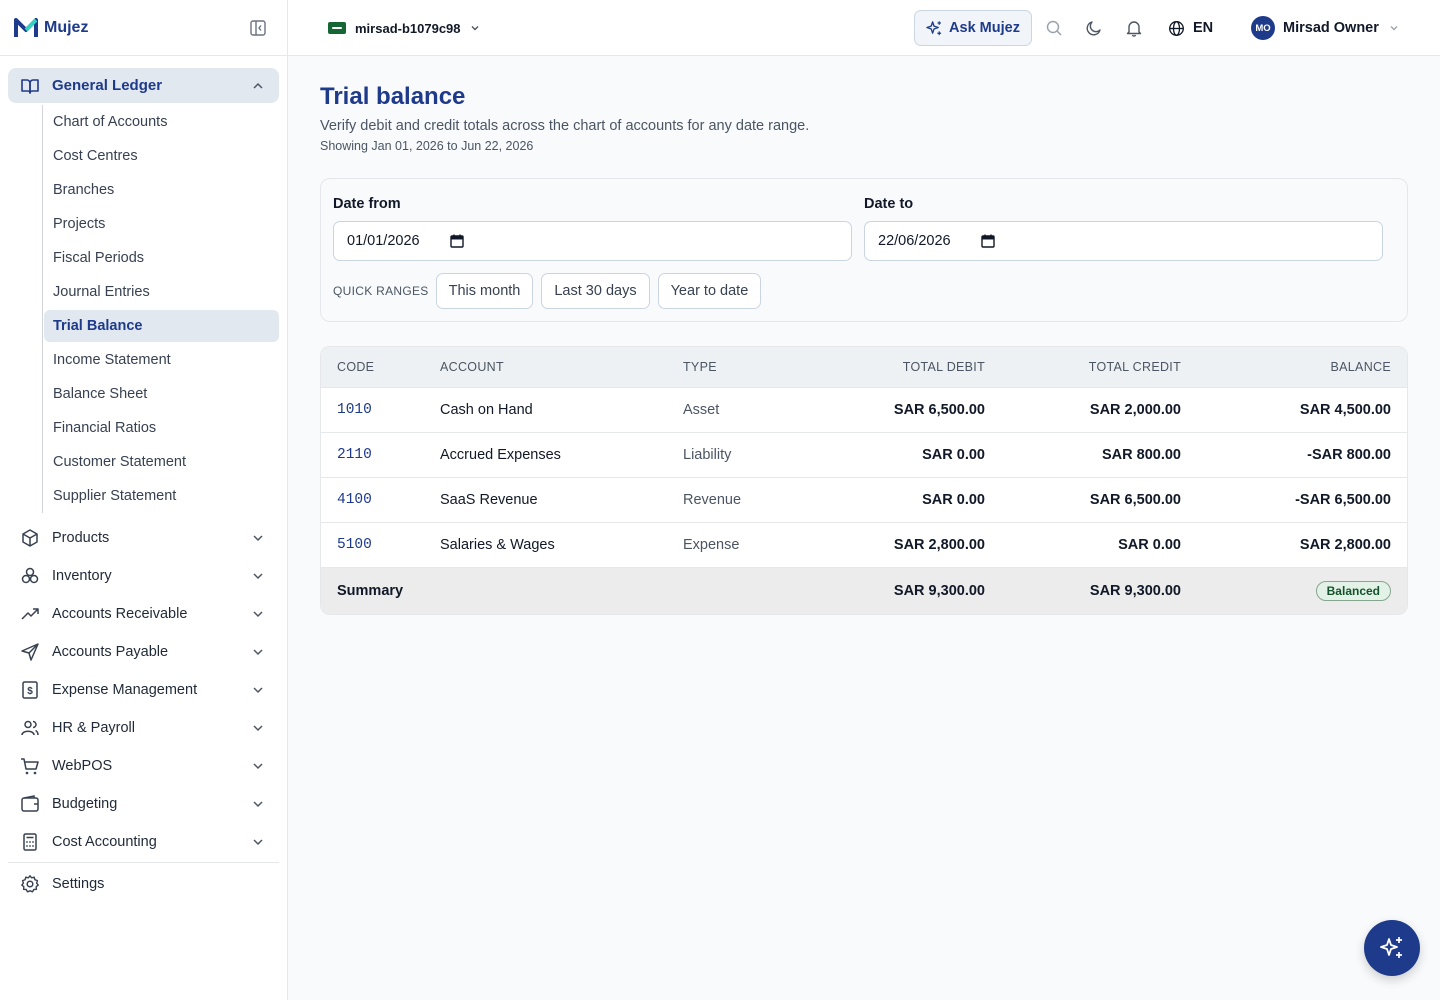  Describe the element at coordinates (85, 804) in the screenshot. I see `sidebar-item-label: Budgeting` at that location.